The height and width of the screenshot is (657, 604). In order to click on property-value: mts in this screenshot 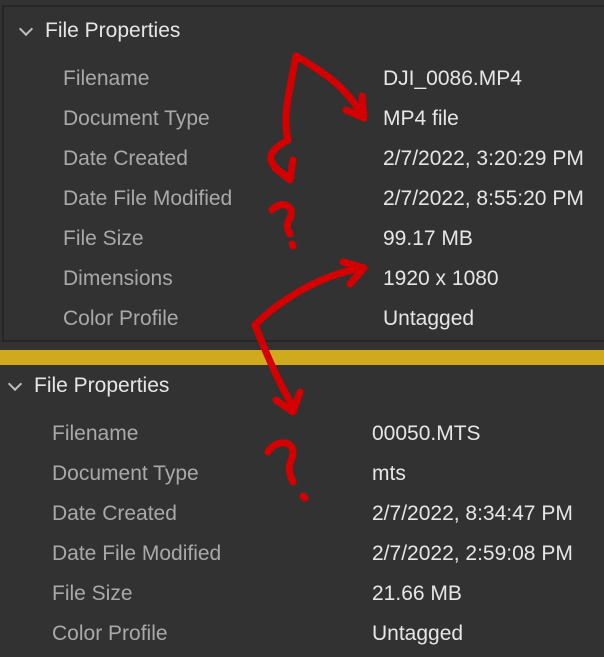, I will do `click(389, 473)`.